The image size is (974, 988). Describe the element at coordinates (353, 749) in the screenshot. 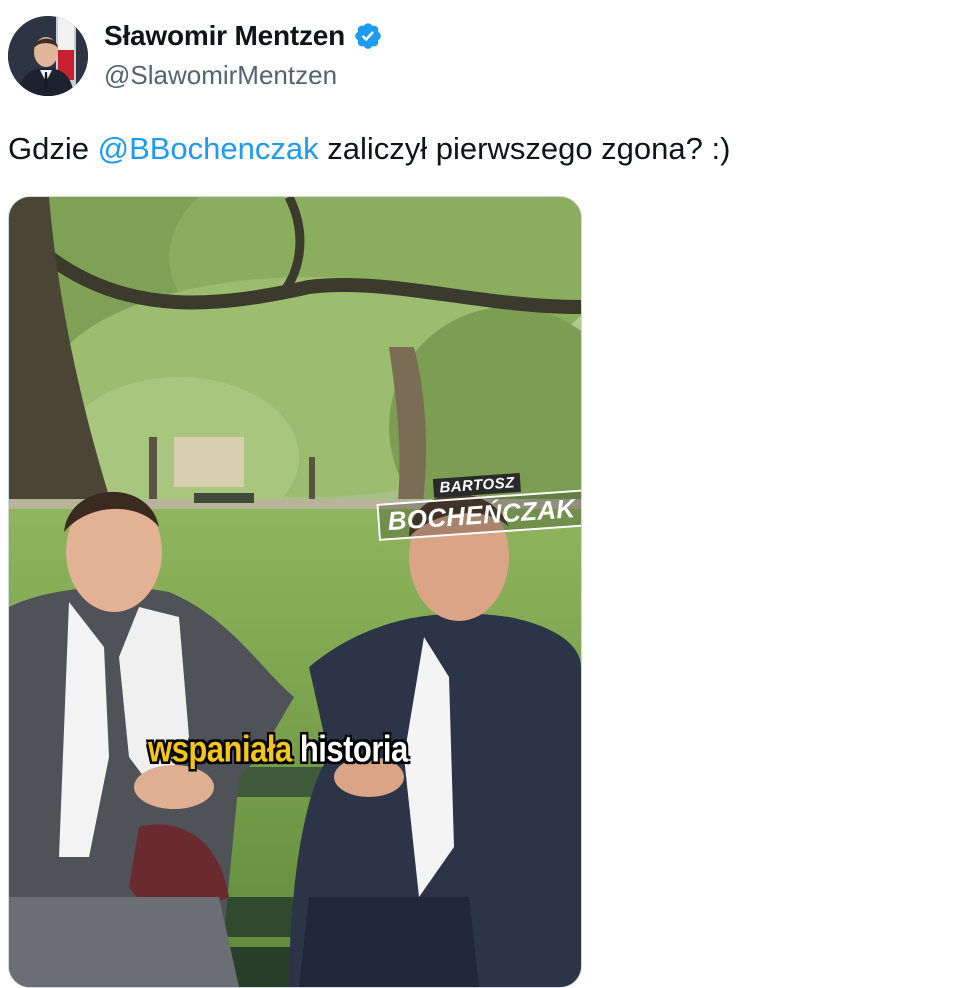

I see `subtitle-rest: historia` at that location.